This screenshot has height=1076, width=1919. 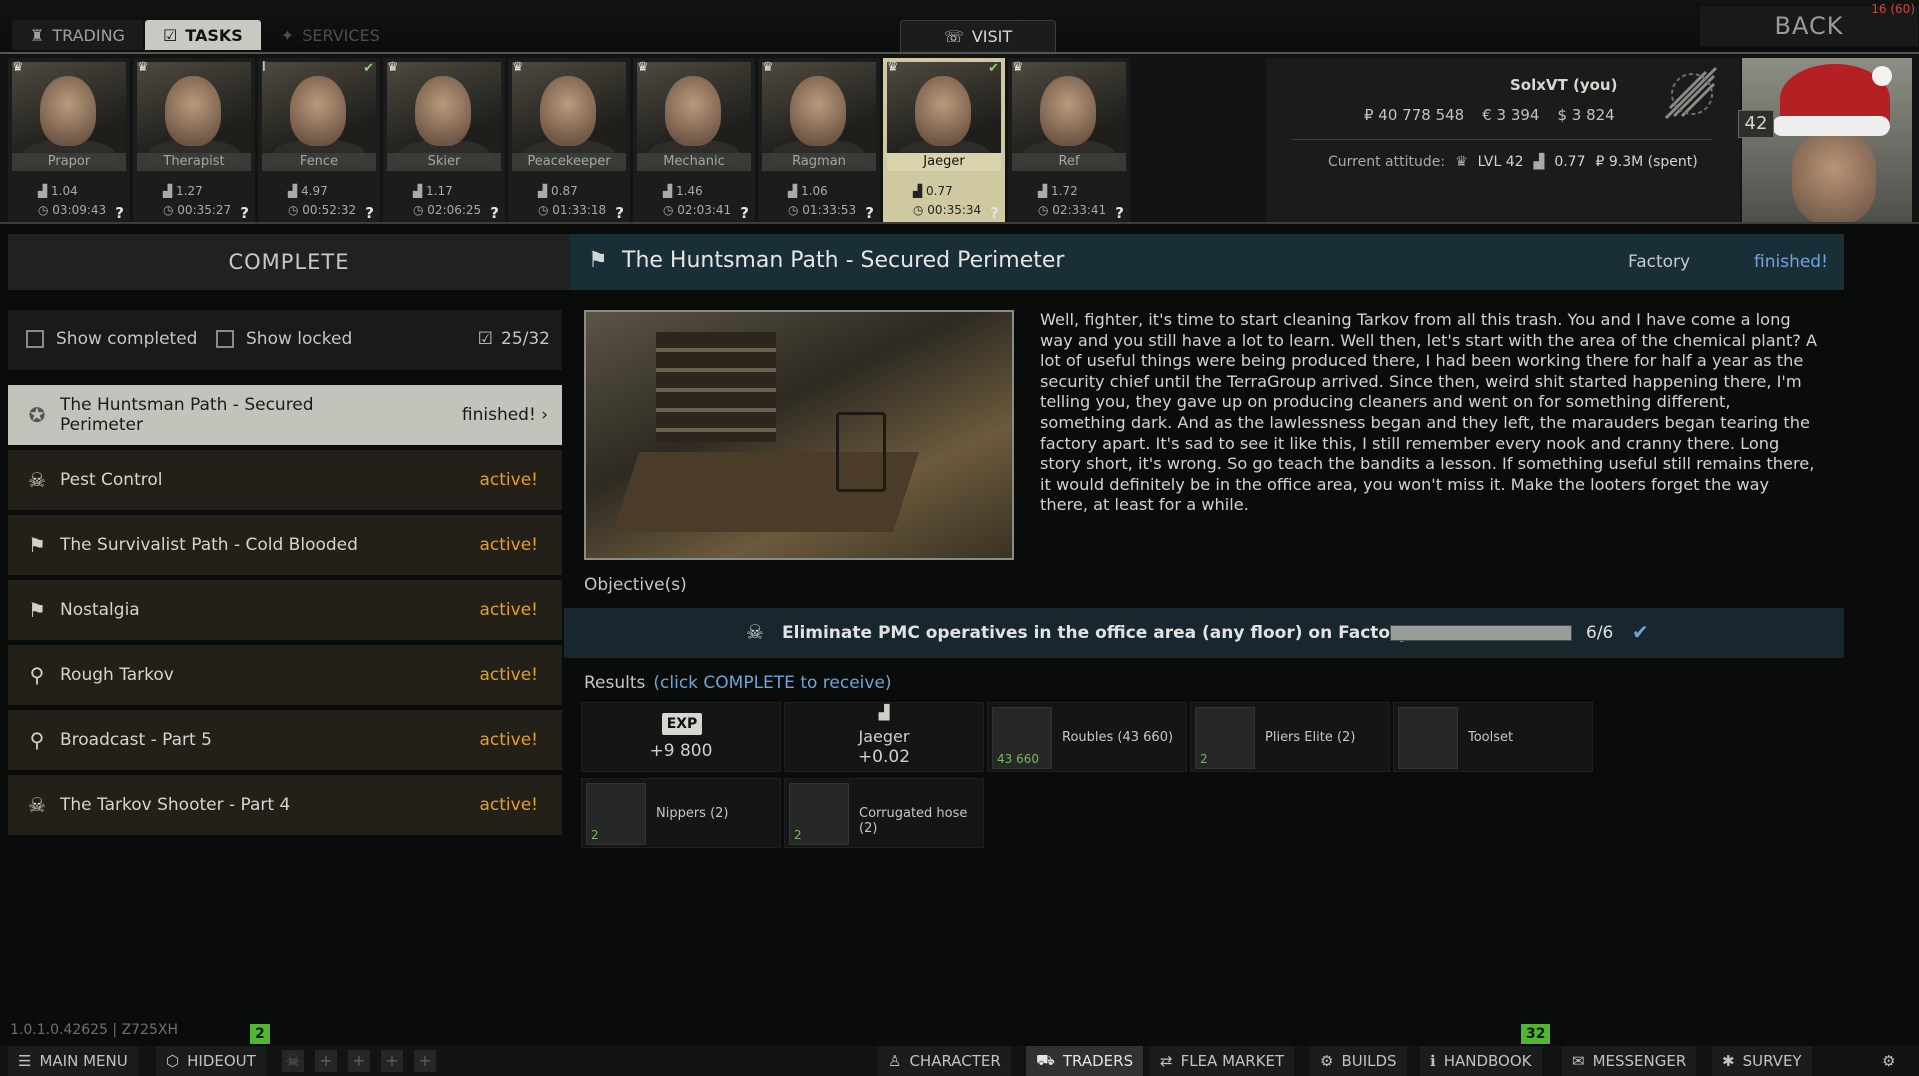 I want to click on player-divider, so click(x=1502, y=139).